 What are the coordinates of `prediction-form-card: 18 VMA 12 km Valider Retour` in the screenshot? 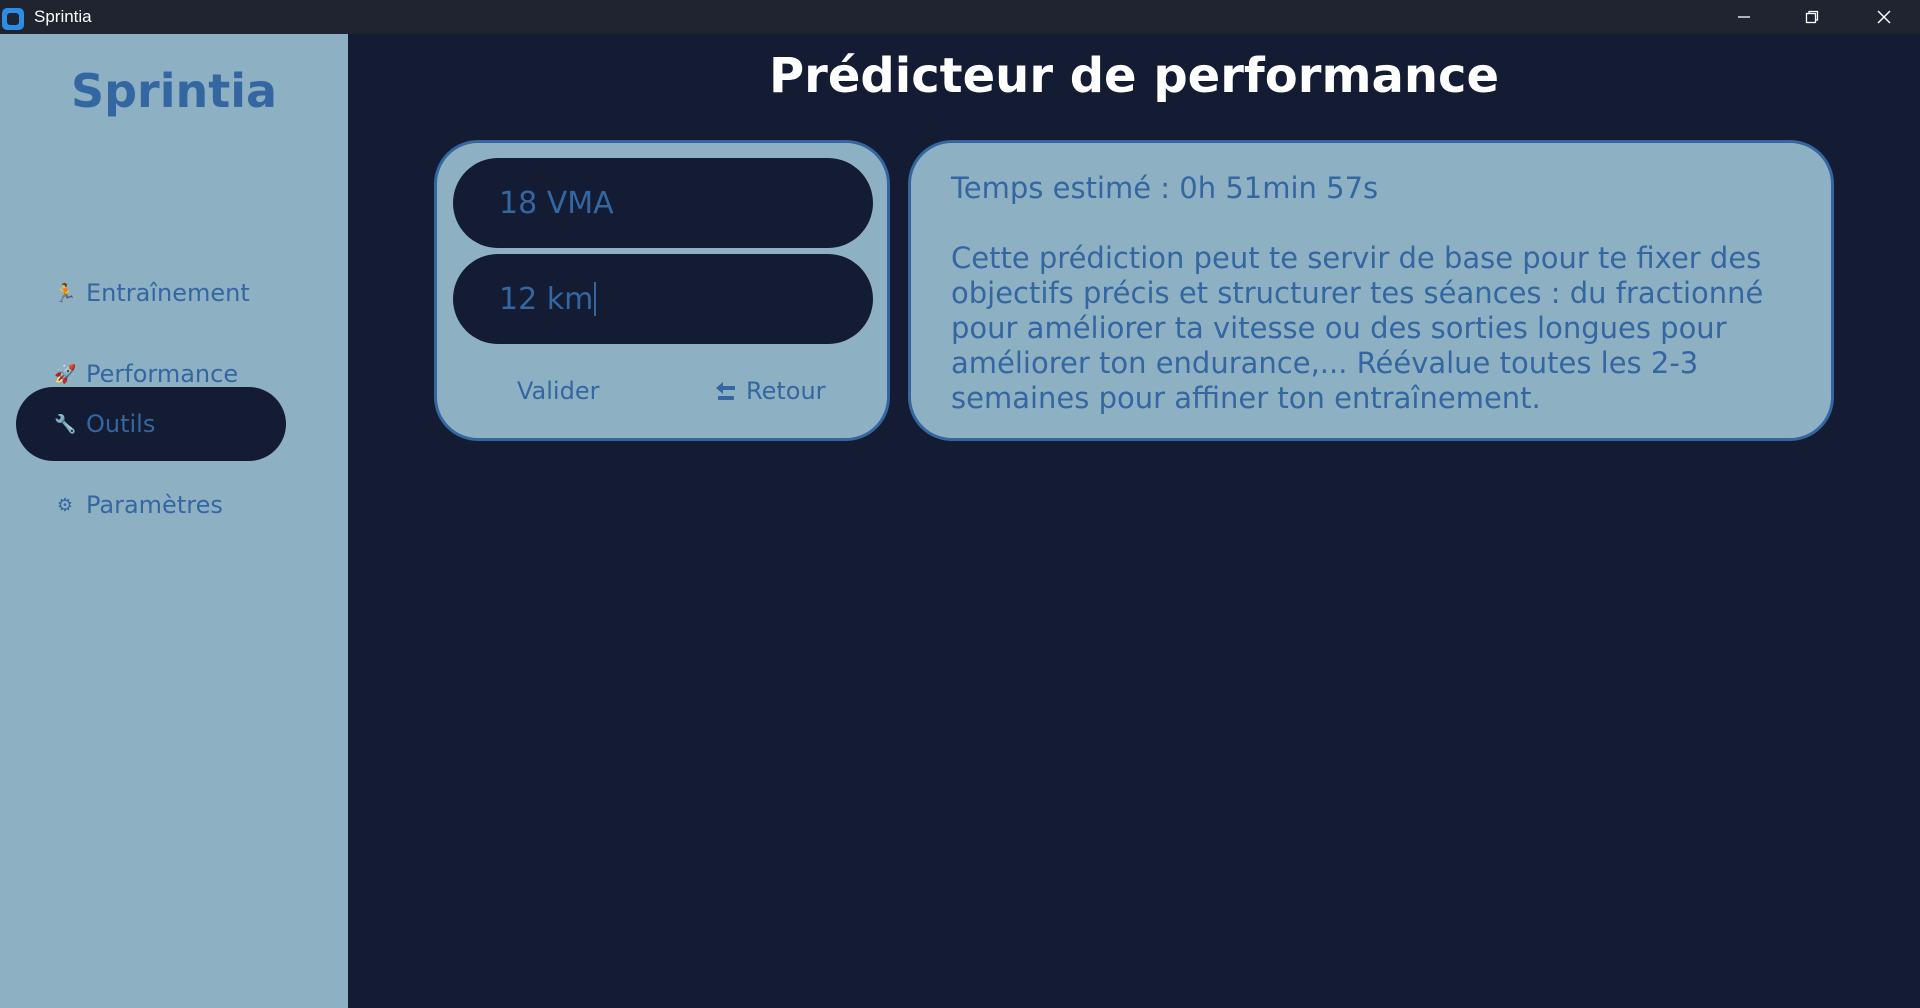 It's located at (662, 290).